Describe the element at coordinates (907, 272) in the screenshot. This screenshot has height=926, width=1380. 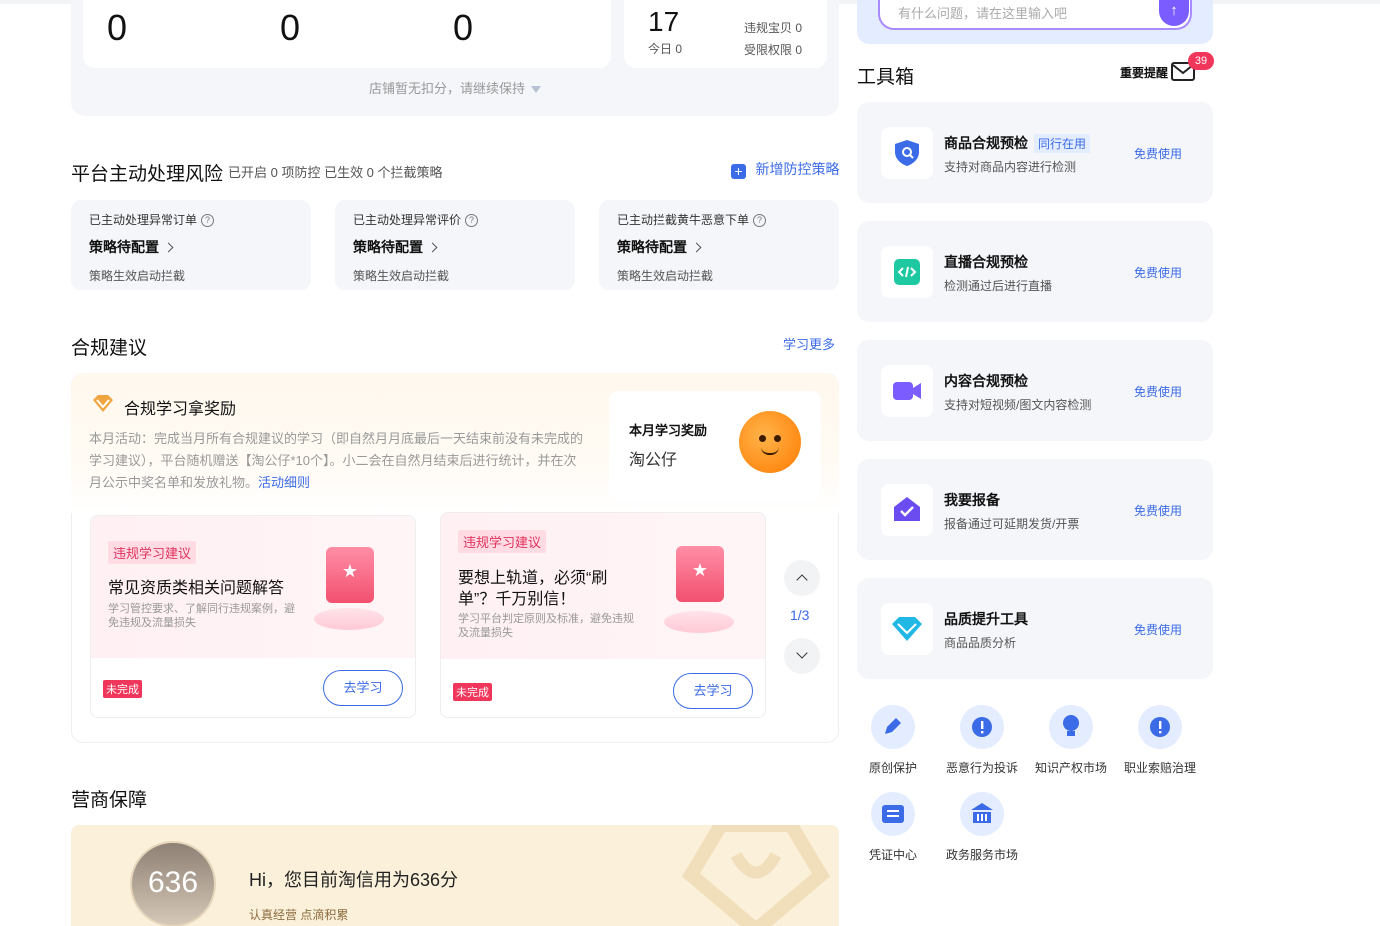
I see `code-icon` at that location.